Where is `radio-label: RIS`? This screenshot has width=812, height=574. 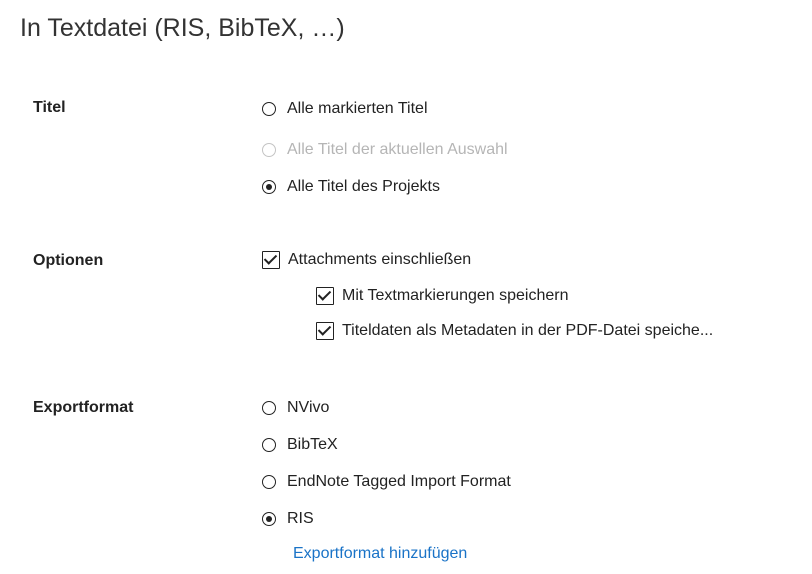
radio-label: RIS is located at coordinates (300, 518).